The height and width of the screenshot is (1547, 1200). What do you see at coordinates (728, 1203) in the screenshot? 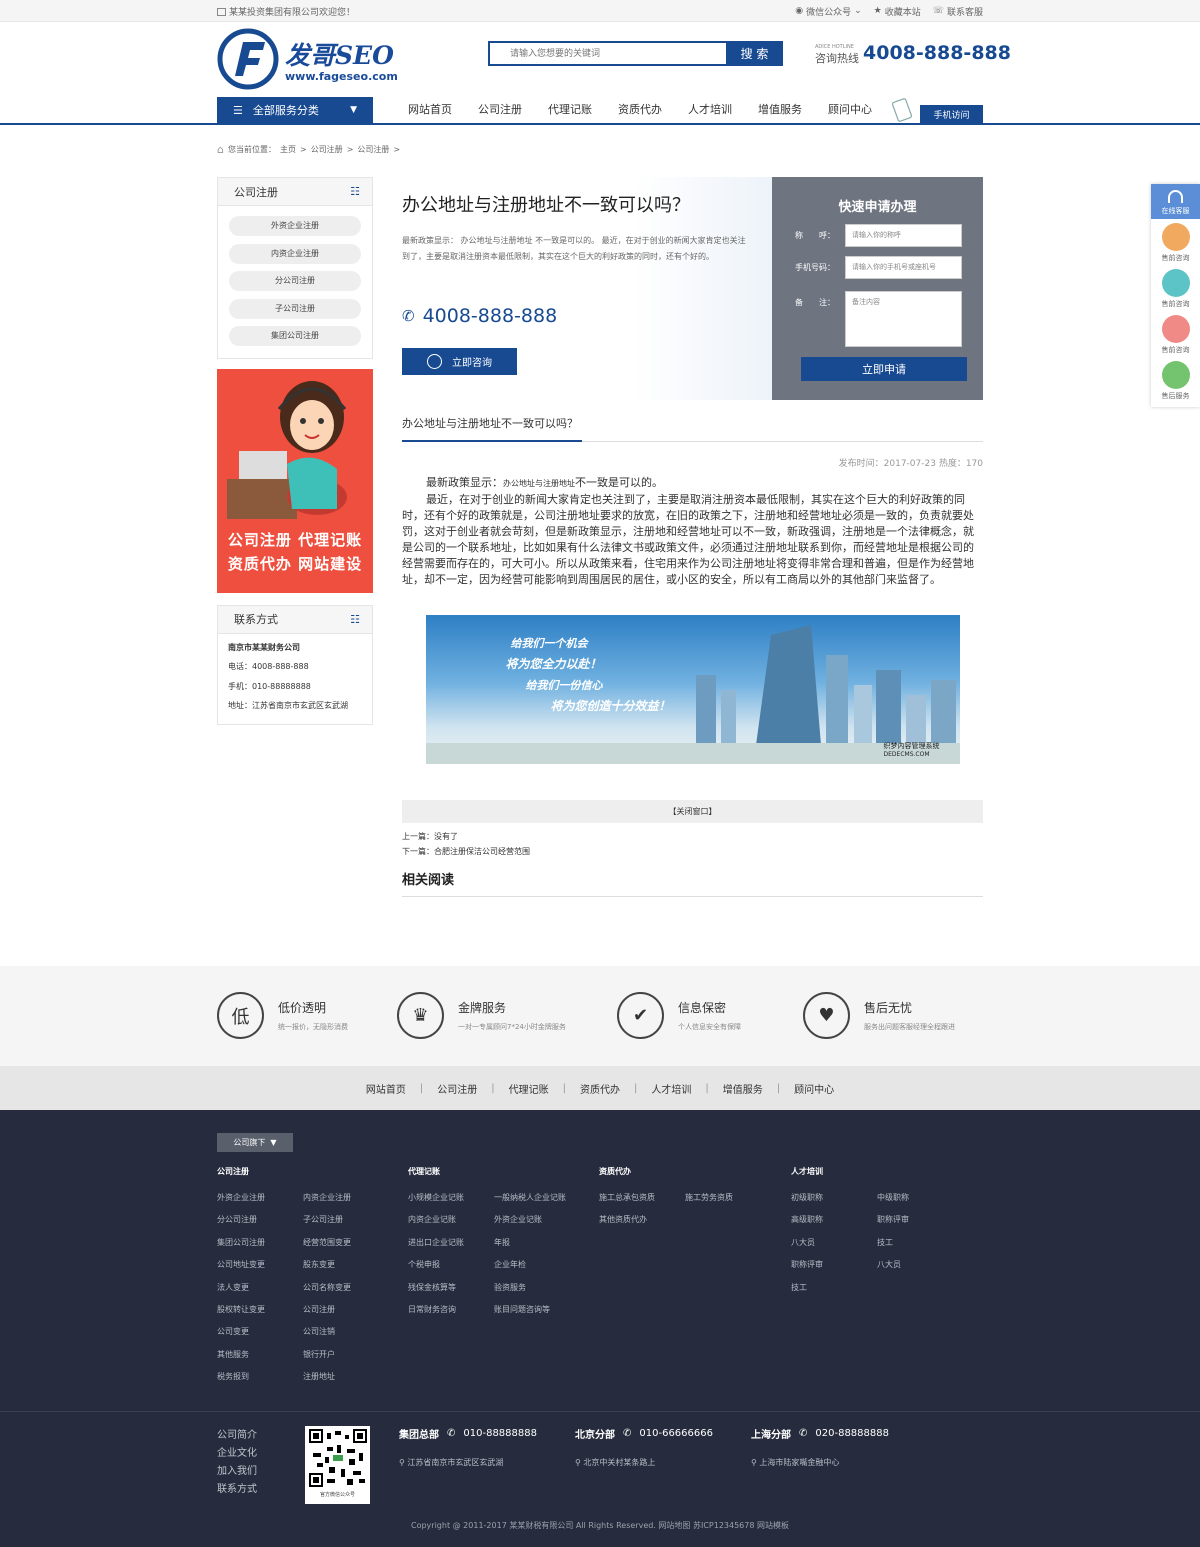
I see `footer-link: 施工劳务资质` at bounding box center [728, 1203].